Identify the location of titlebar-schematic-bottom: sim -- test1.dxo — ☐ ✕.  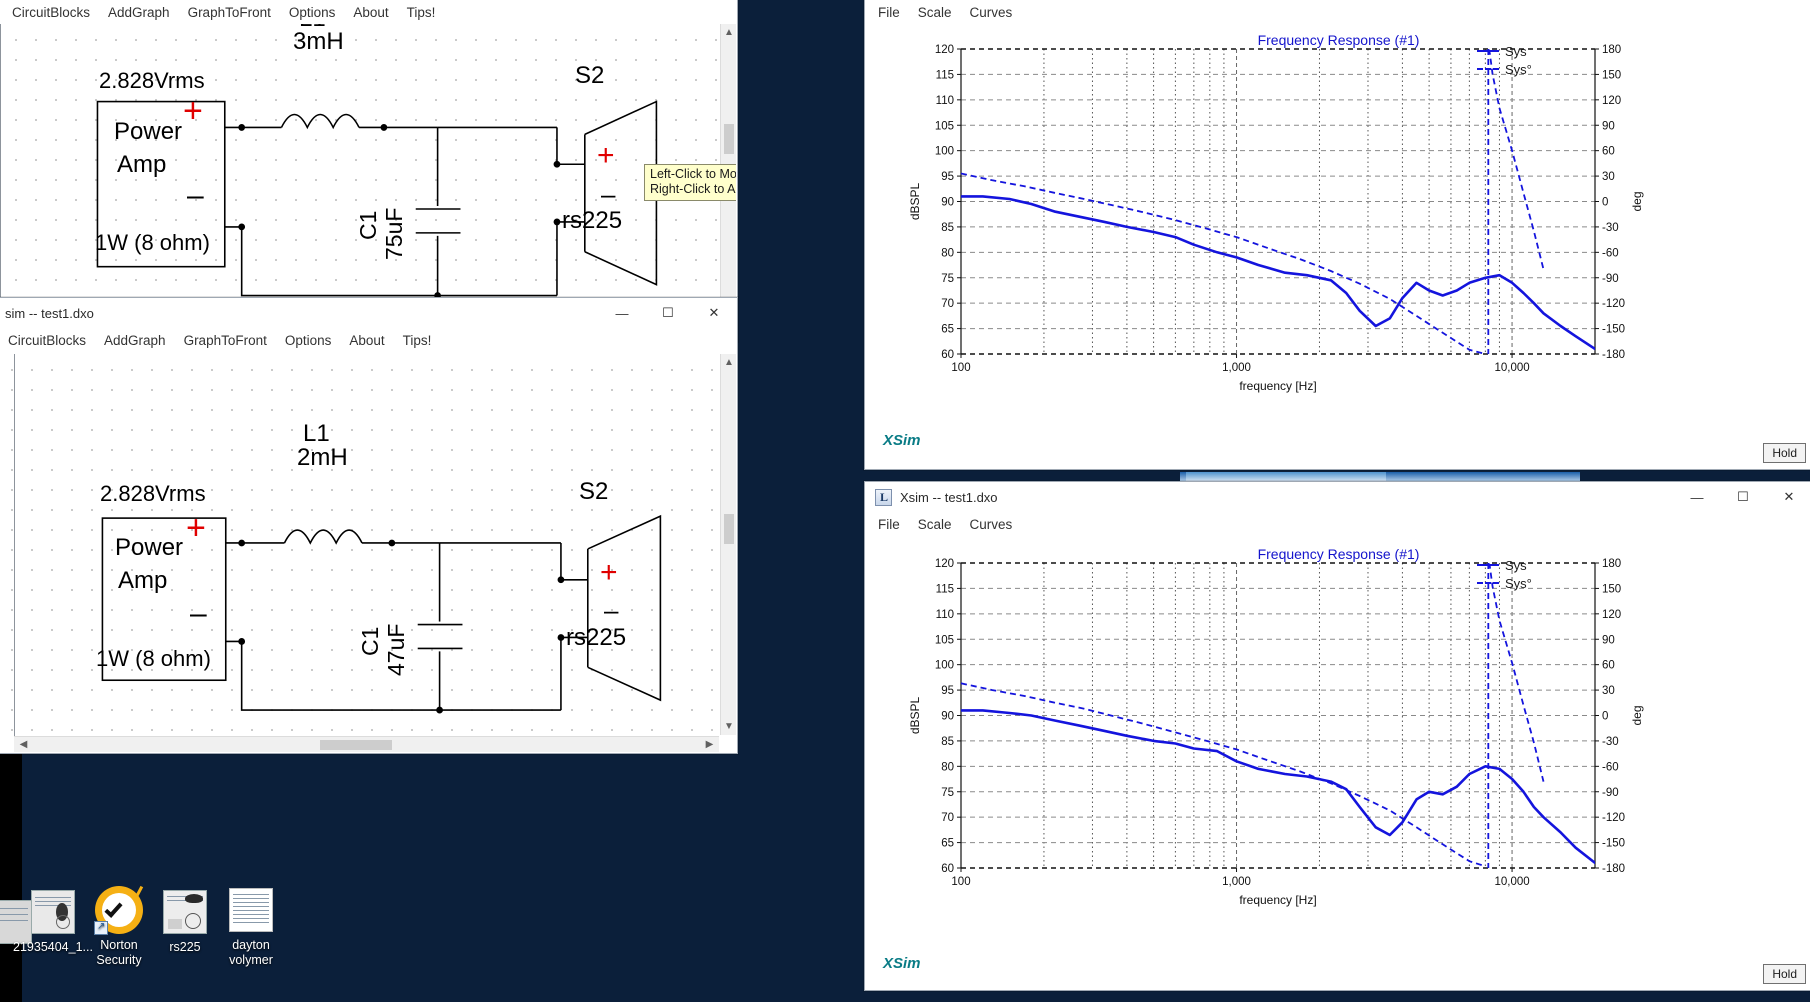
(368, 313).